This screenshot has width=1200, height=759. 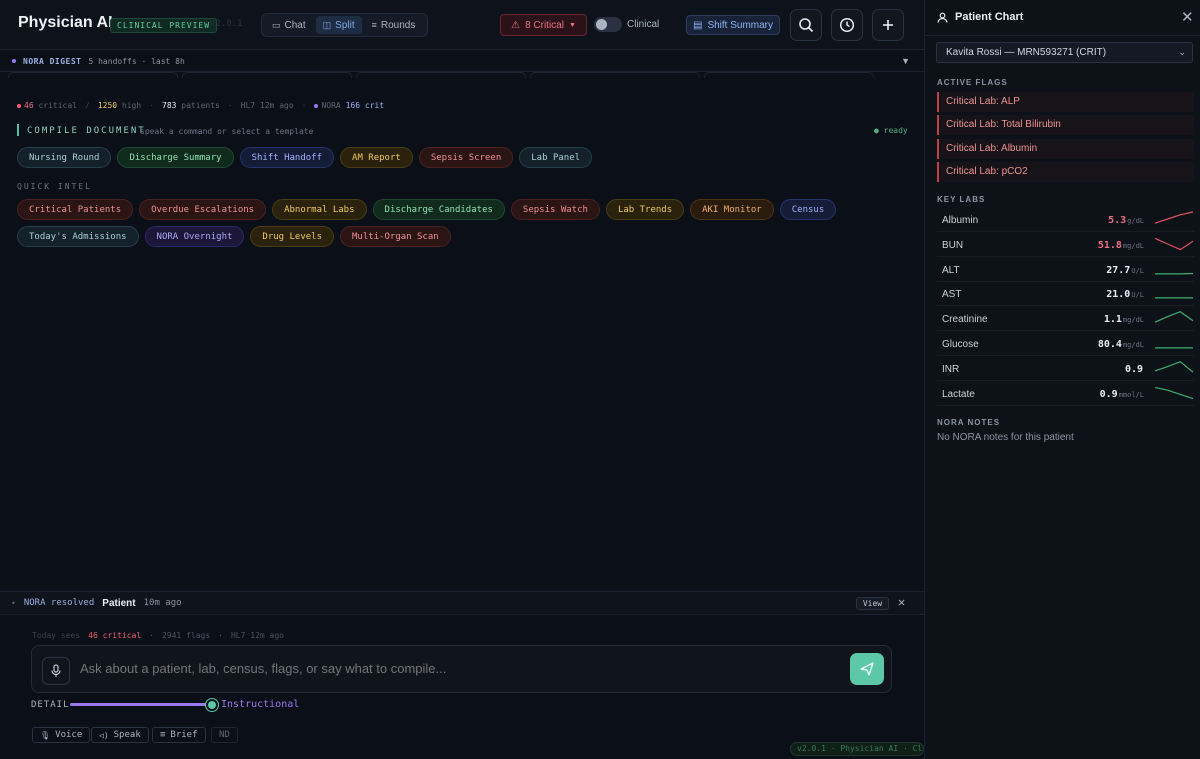 I want to click on new-button, so click(x=888, y=25).